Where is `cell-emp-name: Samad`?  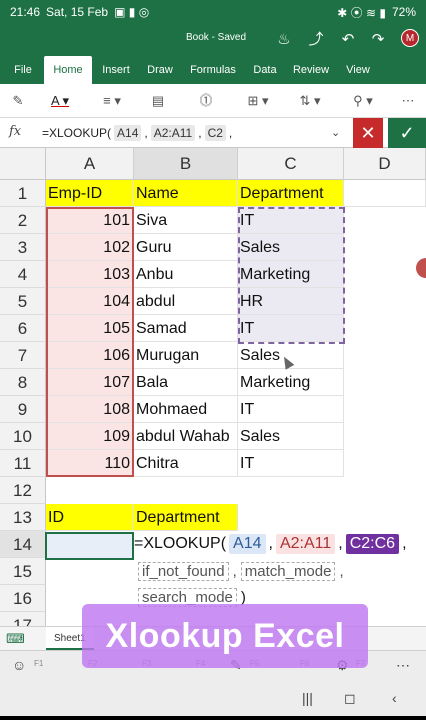 cell-emp-name: Samad is located at coordinates (186, 328).